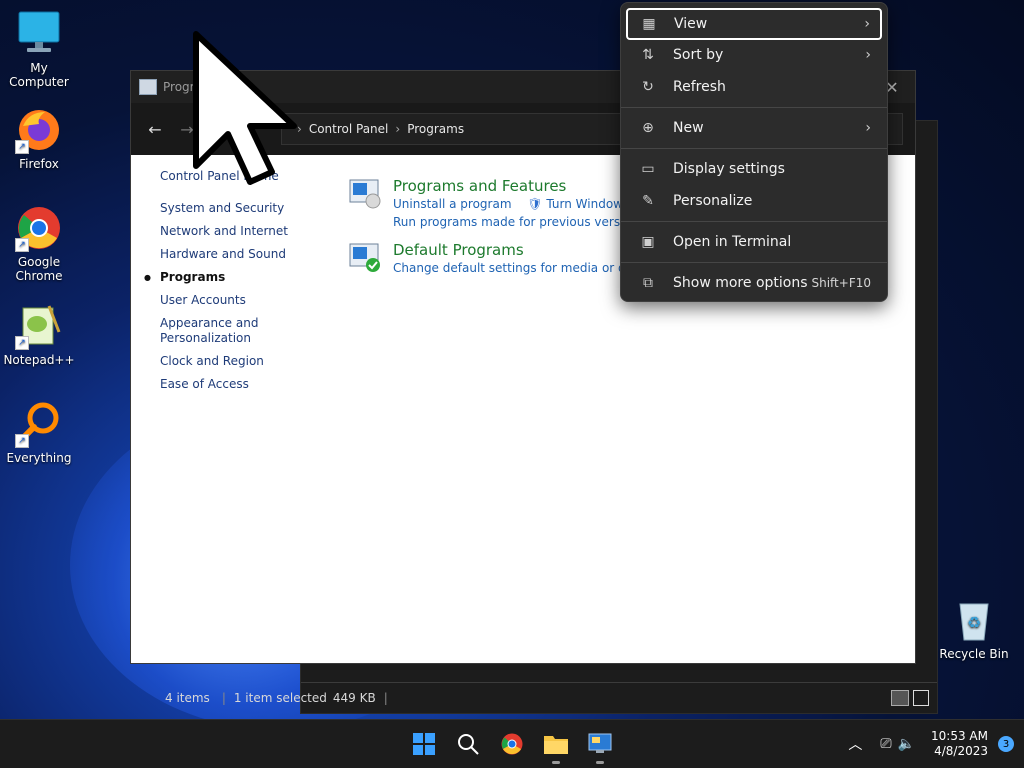 This screenshot has height=768, width=1024. What do you see at coordinates (365, 193) in the screenshot?
I see `programs-features-icon` at bounding box center [365, 193].